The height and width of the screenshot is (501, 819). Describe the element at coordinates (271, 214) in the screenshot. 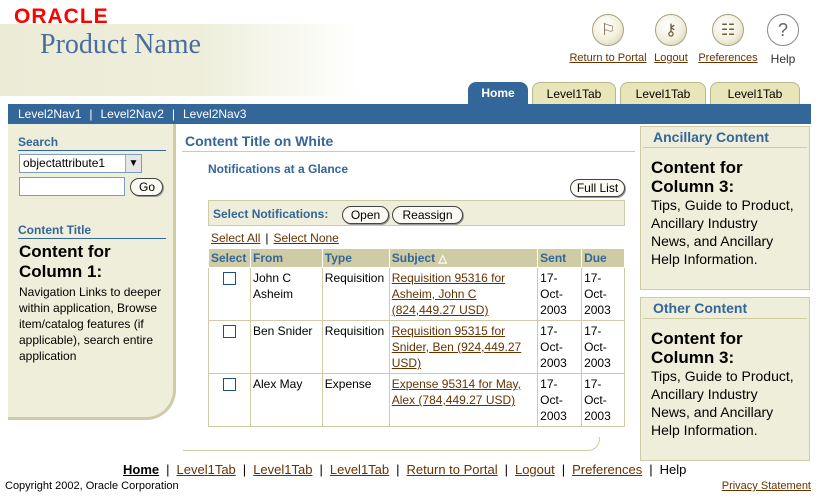

I see `select-notifications-label: Select Notifications:` at that location.